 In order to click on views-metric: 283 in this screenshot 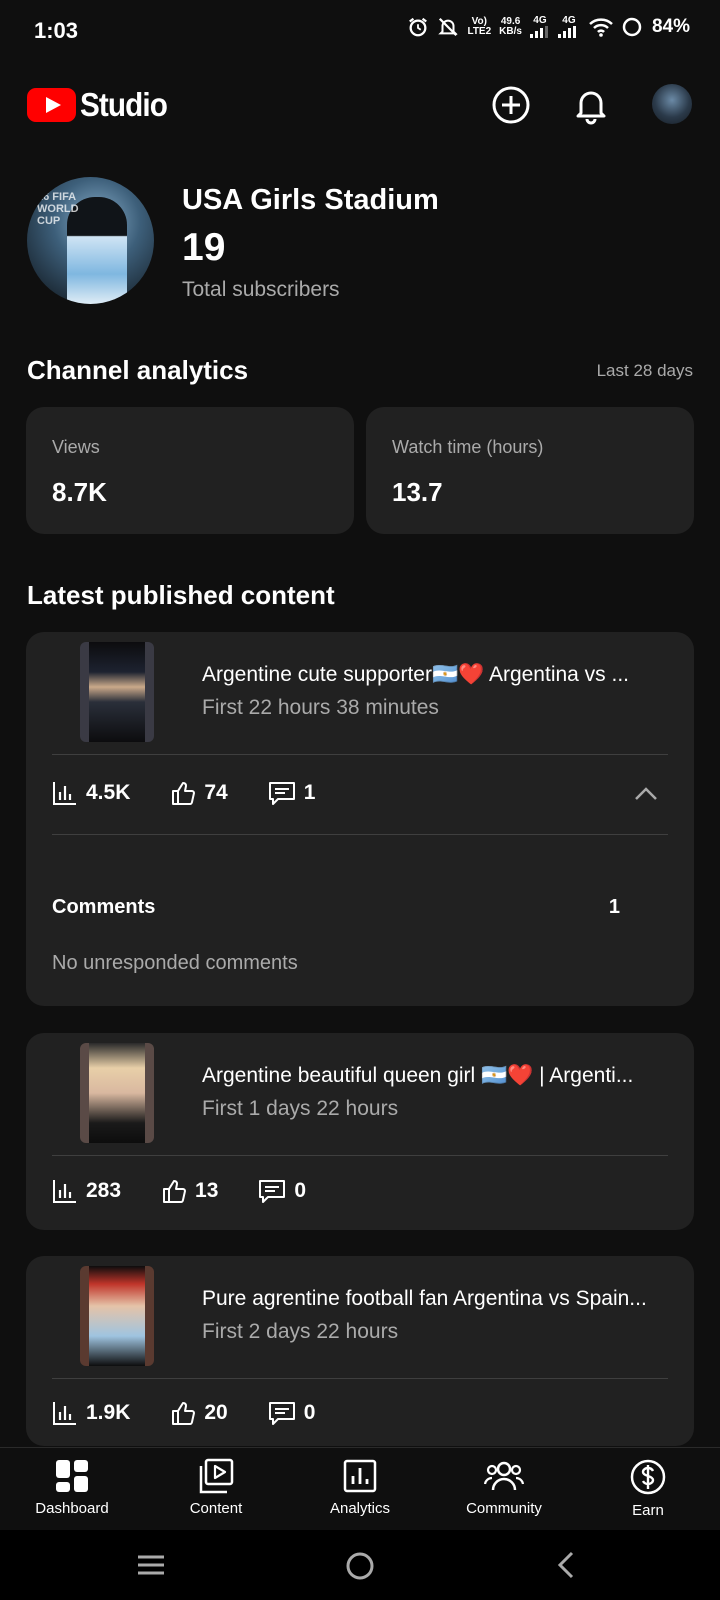, I will do `click(86, 1191)`.